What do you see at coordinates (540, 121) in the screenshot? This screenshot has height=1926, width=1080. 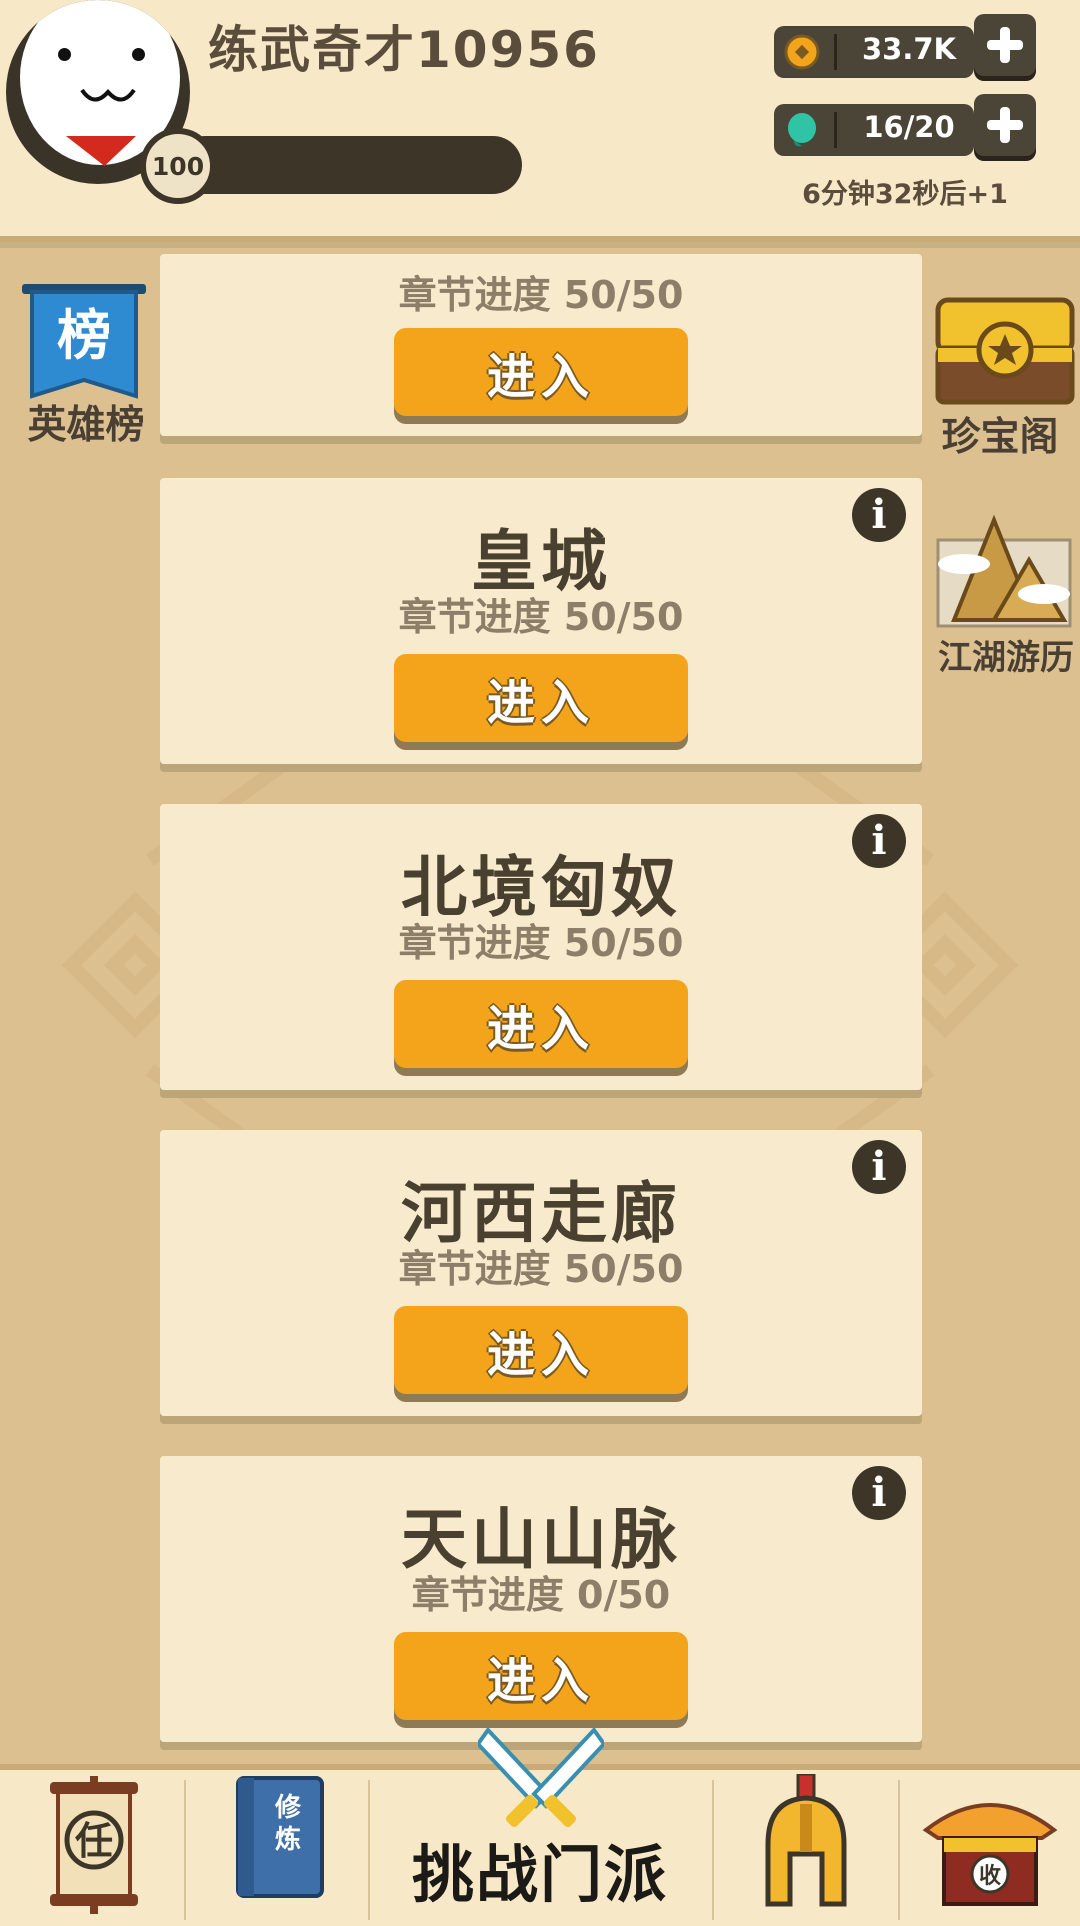 I see `top-header: 练武奇才10956 100 33.7K 16/20 6分钟32秒后+1` at bounding box center [540, 121].